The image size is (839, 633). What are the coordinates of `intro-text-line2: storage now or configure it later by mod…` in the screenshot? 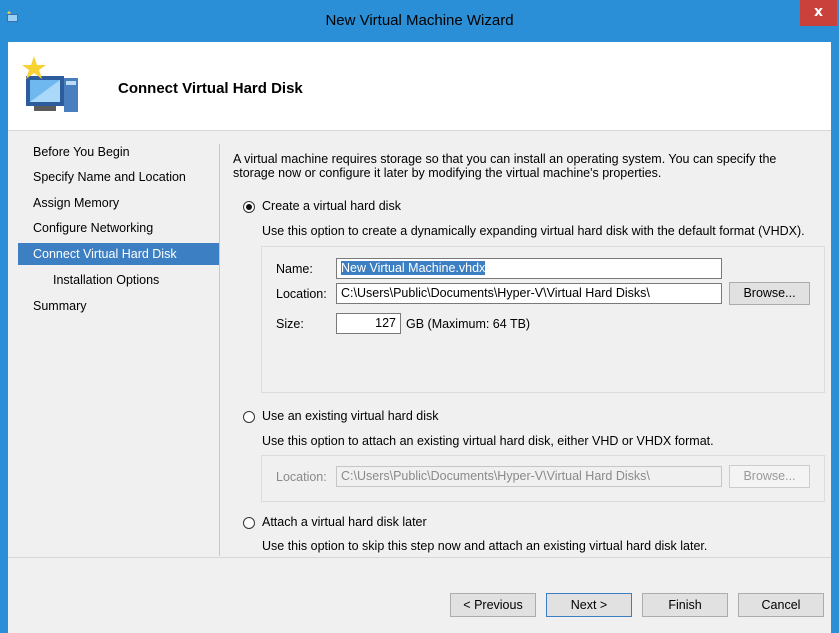 It's located at (447, 173).